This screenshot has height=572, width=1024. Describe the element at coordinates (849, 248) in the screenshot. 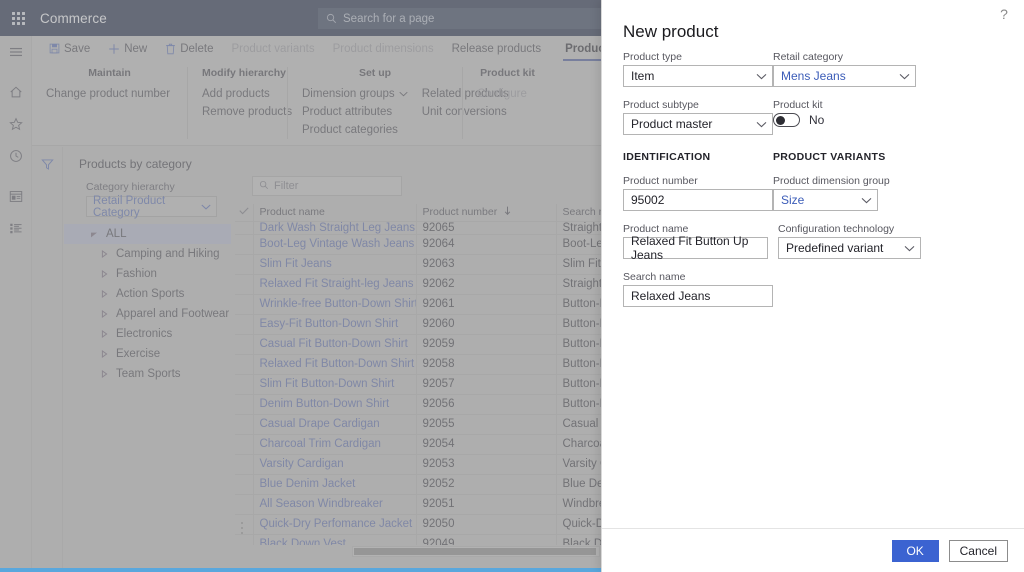

I see `configuration-technology-select: Predefined variant` at that location.